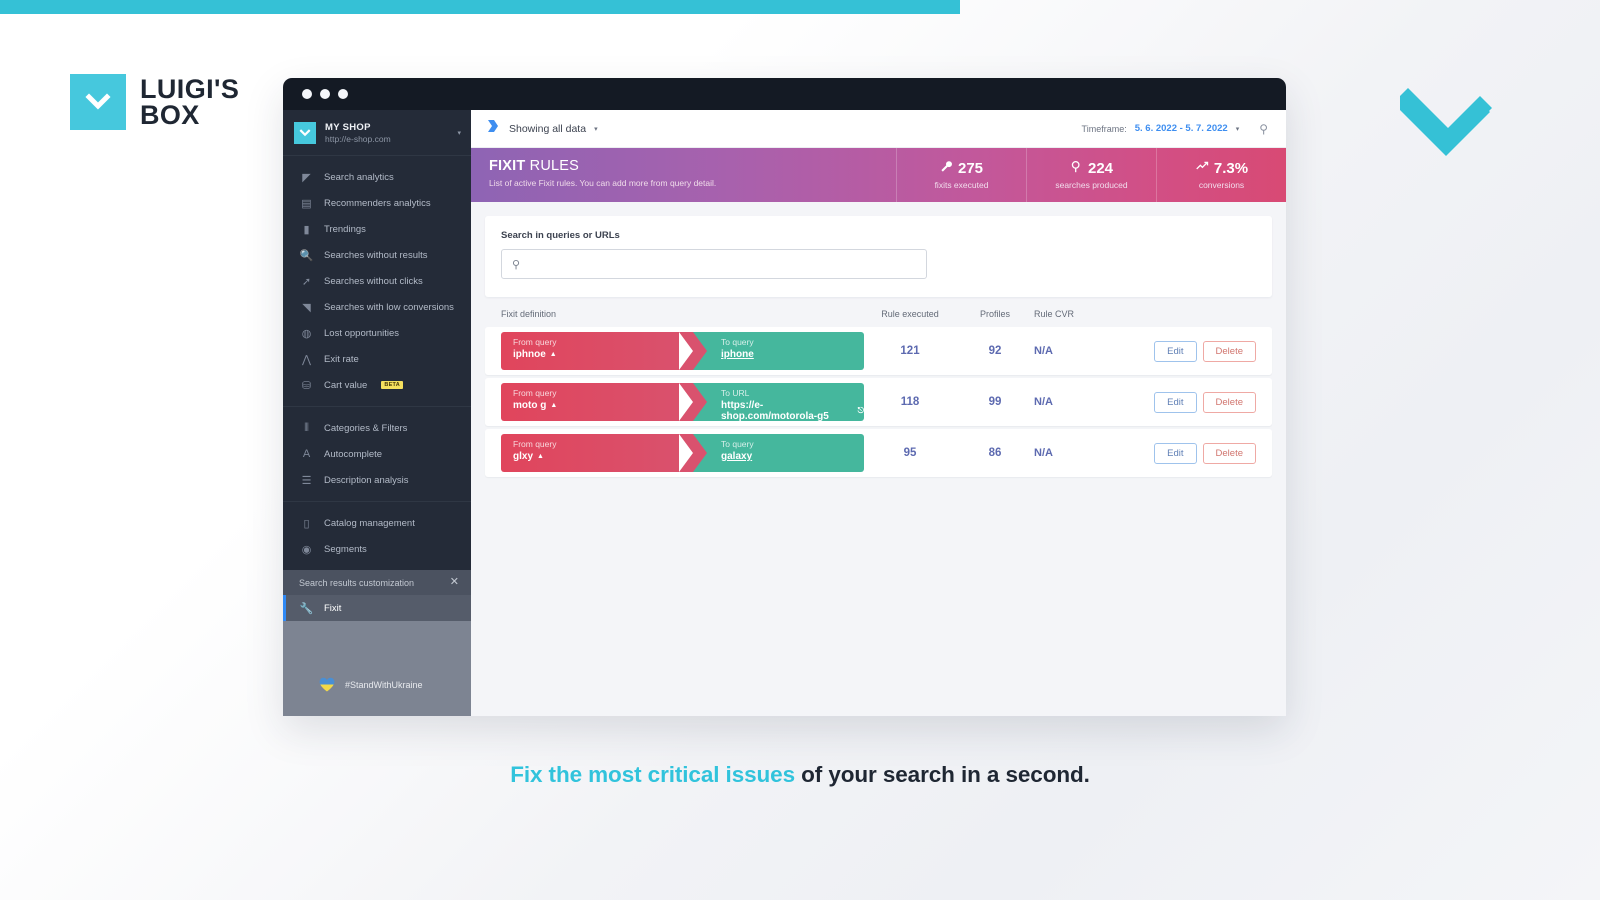  Describe the element at coordinates (377, 307) in the screenshot. I see `sidebar-item-searches-low-conversions: ◥ Searches with low conversions` at that location.